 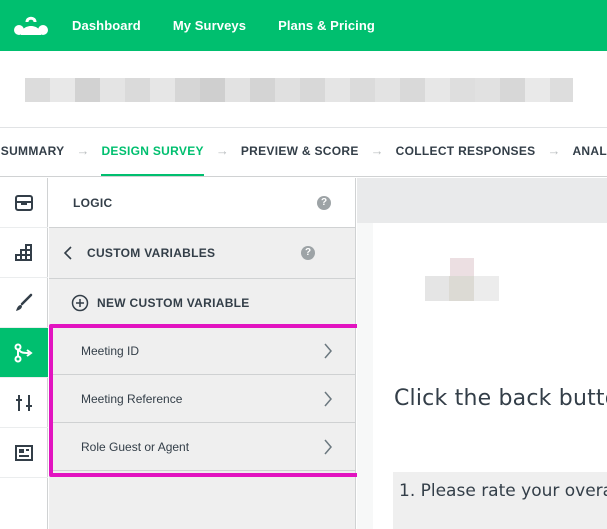 I want to click on rail-design, so click(x=24, y=303).